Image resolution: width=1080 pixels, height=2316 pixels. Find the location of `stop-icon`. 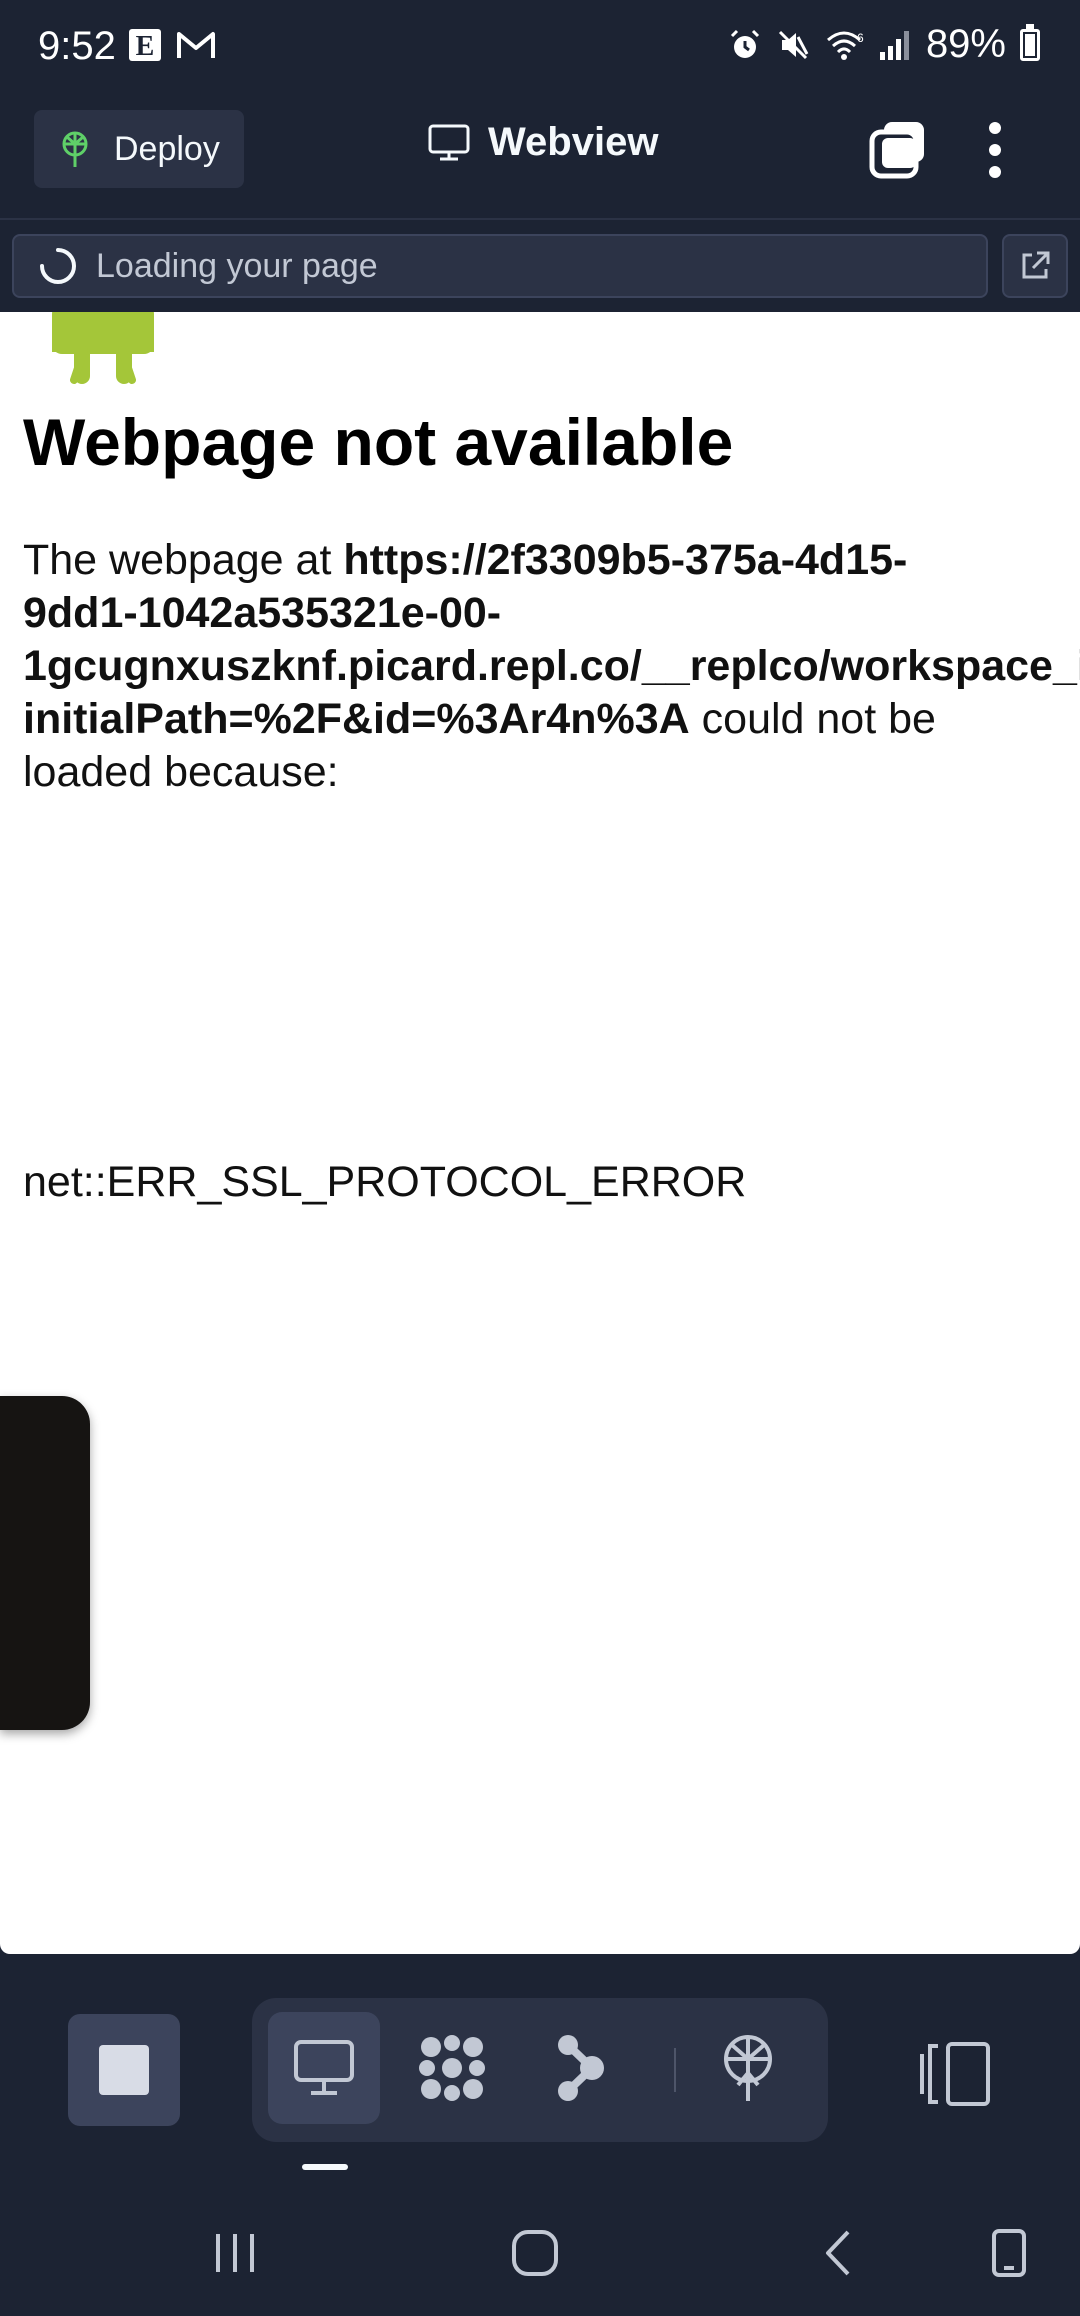

stop-icon is located at coordinates (124, 2070).